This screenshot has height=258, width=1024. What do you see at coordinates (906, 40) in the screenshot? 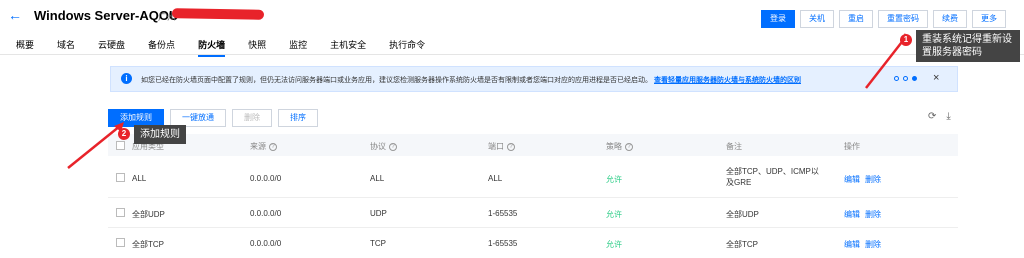
I see `annotation-number-1: 1` at bounding box center [906, 40].